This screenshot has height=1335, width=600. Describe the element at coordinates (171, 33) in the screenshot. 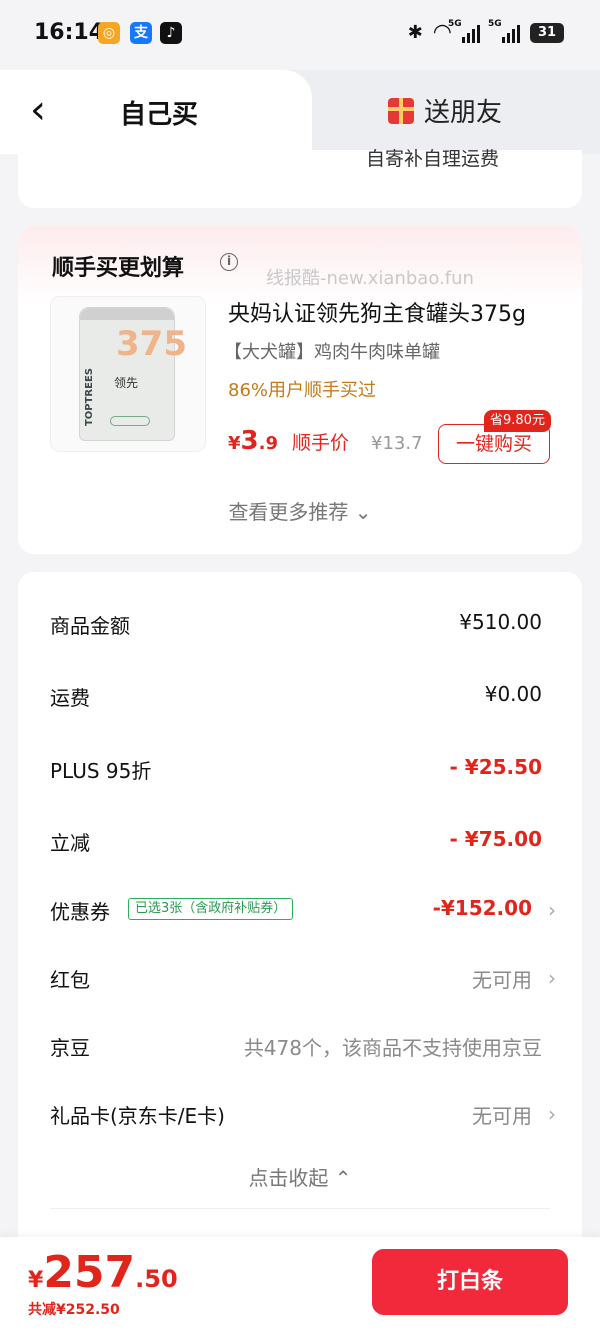

I see `tiktok-icon: ♪` at that location.